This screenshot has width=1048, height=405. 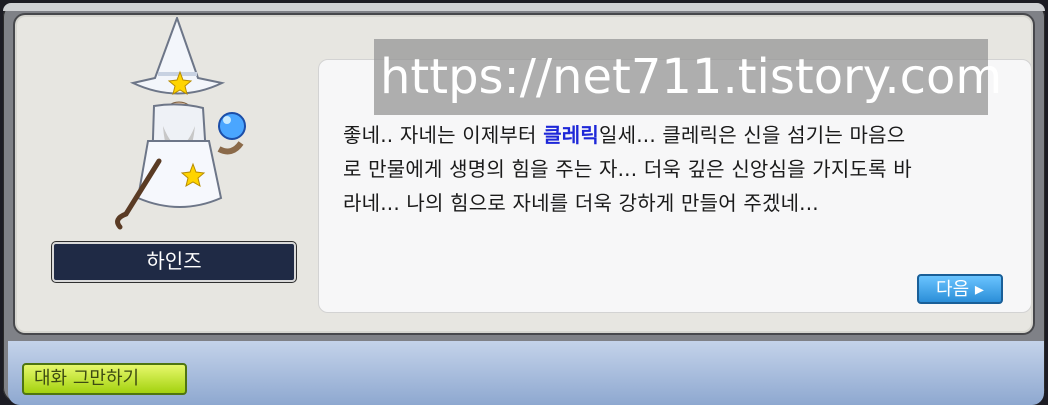 What do you see at coordinates (627, 169) in the screenshot?
I see `dialog-line-2: 로 만물에게 생명의 힘을 주는 자... 더욱 깊은 신앙심을 가지도록 바` at bounding box center [627, 169].